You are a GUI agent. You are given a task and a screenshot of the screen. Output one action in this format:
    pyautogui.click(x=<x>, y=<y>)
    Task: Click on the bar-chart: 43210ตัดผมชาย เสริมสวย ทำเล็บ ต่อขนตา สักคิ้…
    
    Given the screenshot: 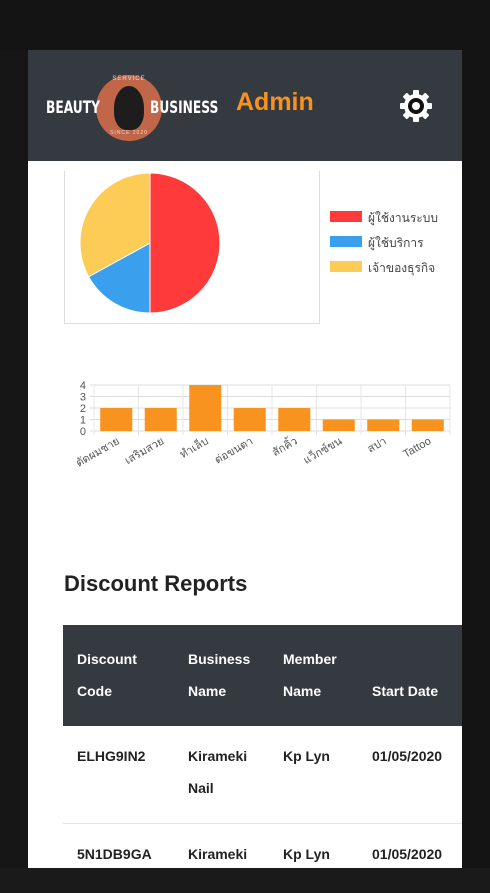 What is the action you would take?
    pyautogui.click(x=262, y=425)
    